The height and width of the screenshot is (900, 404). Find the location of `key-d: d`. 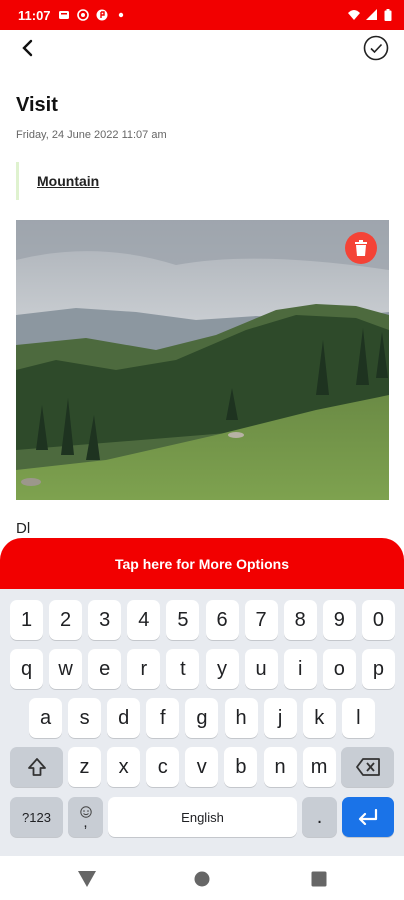

key-d: d is located at coordinates (124, 718).